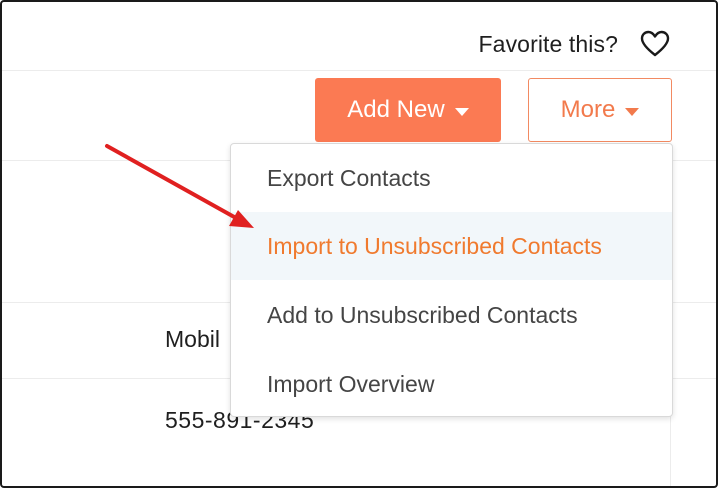 This screenshot has width=718, height=488. Describe the element at coordinates (451, 384) in the screenshot. I see `menu-item-import-overview: Import Overview` at that location.